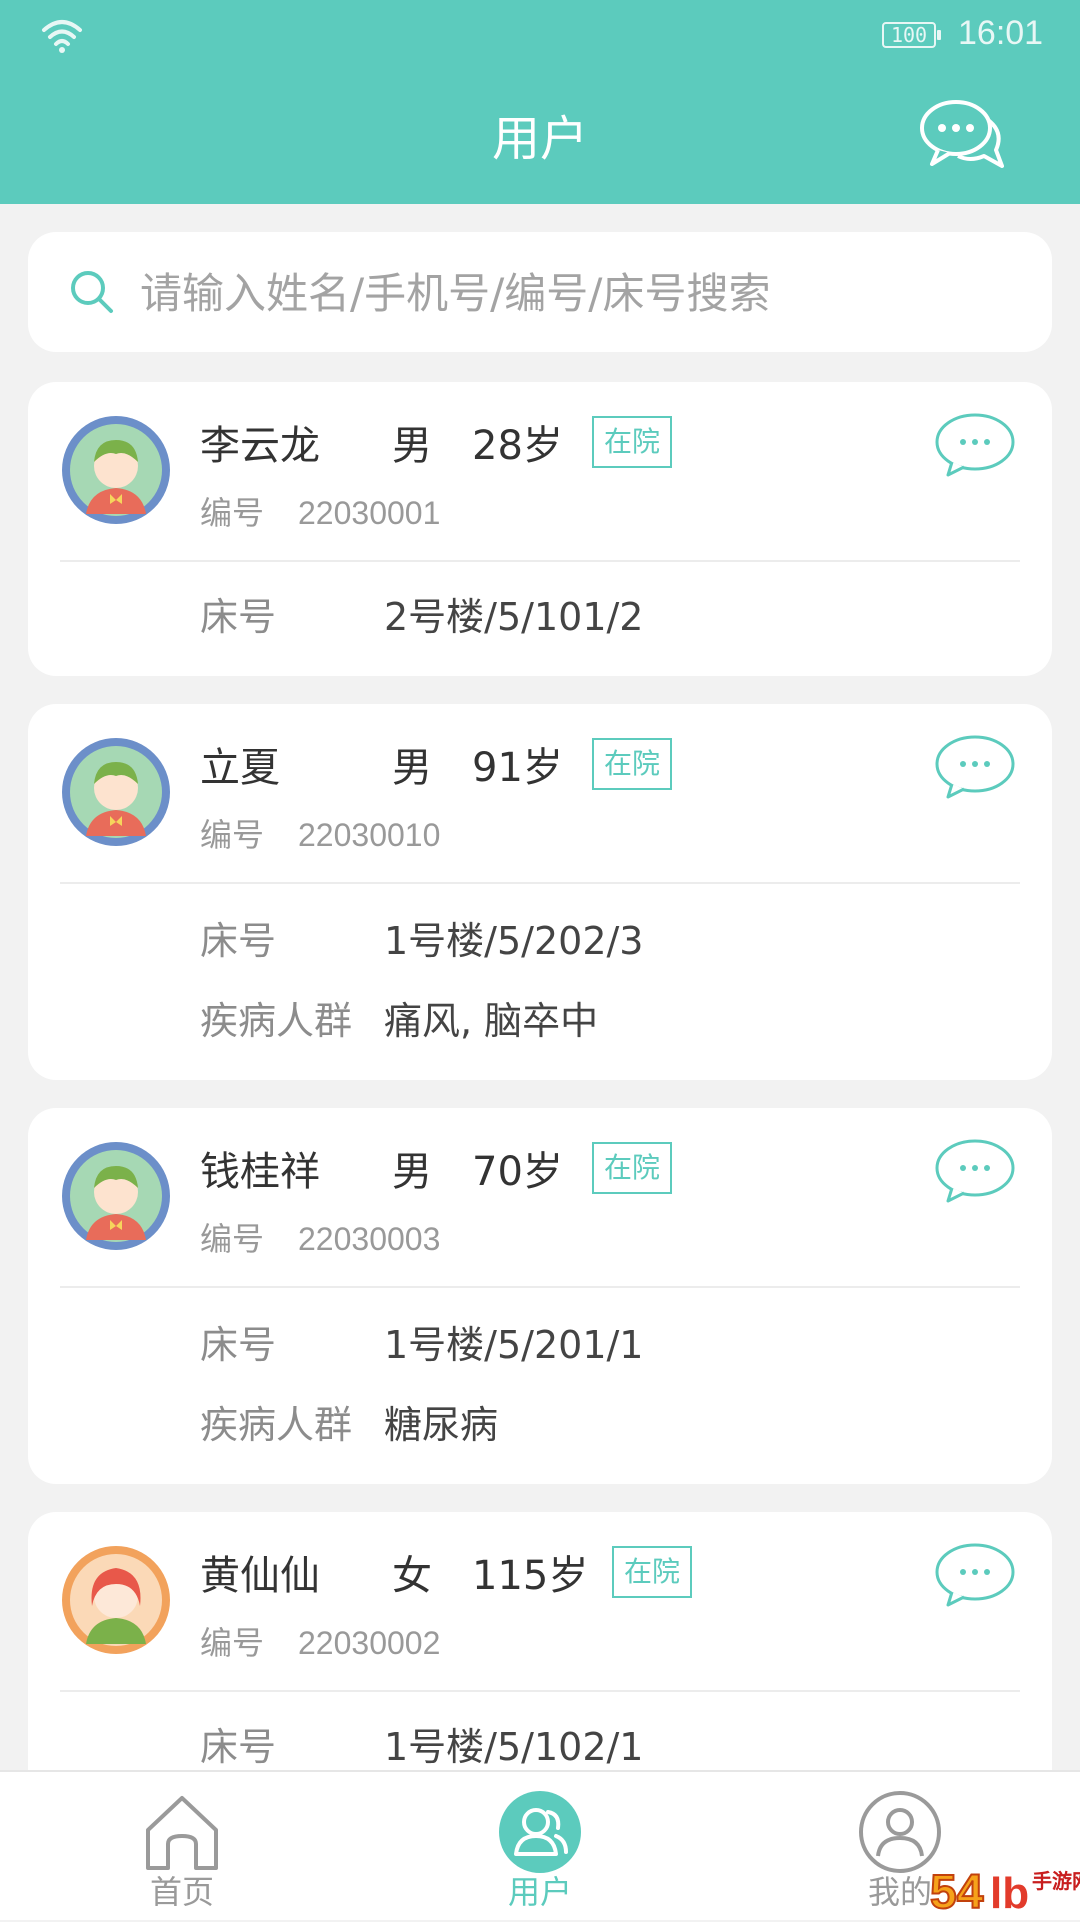 The height and width of the screenshot is (1922, 1080). What do you see at coordinates (260, 1172) in the screenshot?
I see `user-name: 钱桂祥` at bounding box center [260, 1172].